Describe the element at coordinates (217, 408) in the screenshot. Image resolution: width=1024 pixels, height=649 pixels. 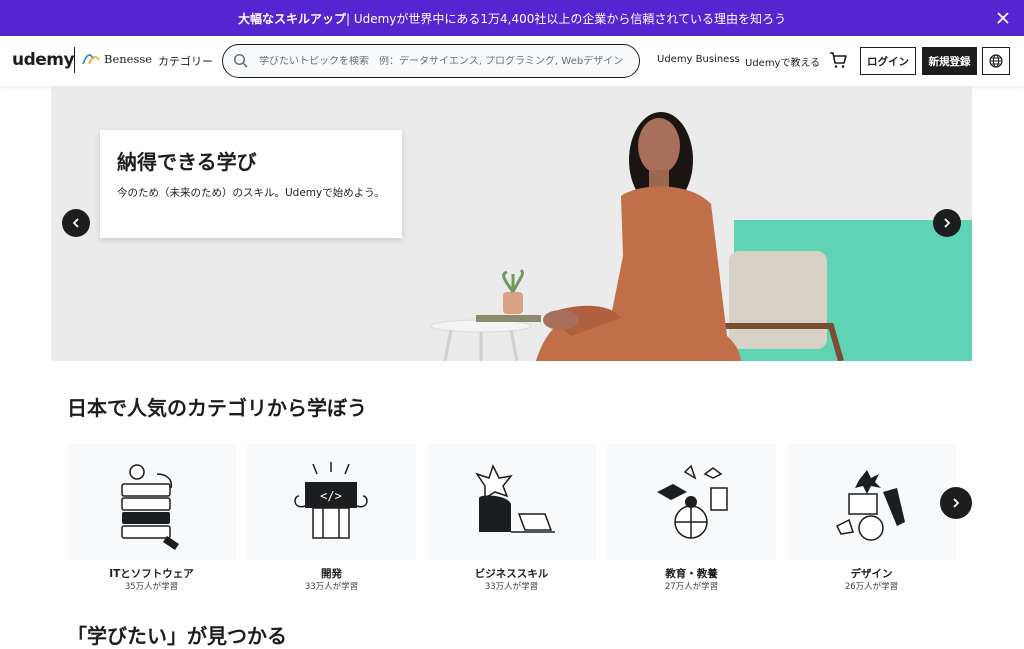
I see `categories-section-title: 日本で人気のカテゴリから学ぼう` at that location.